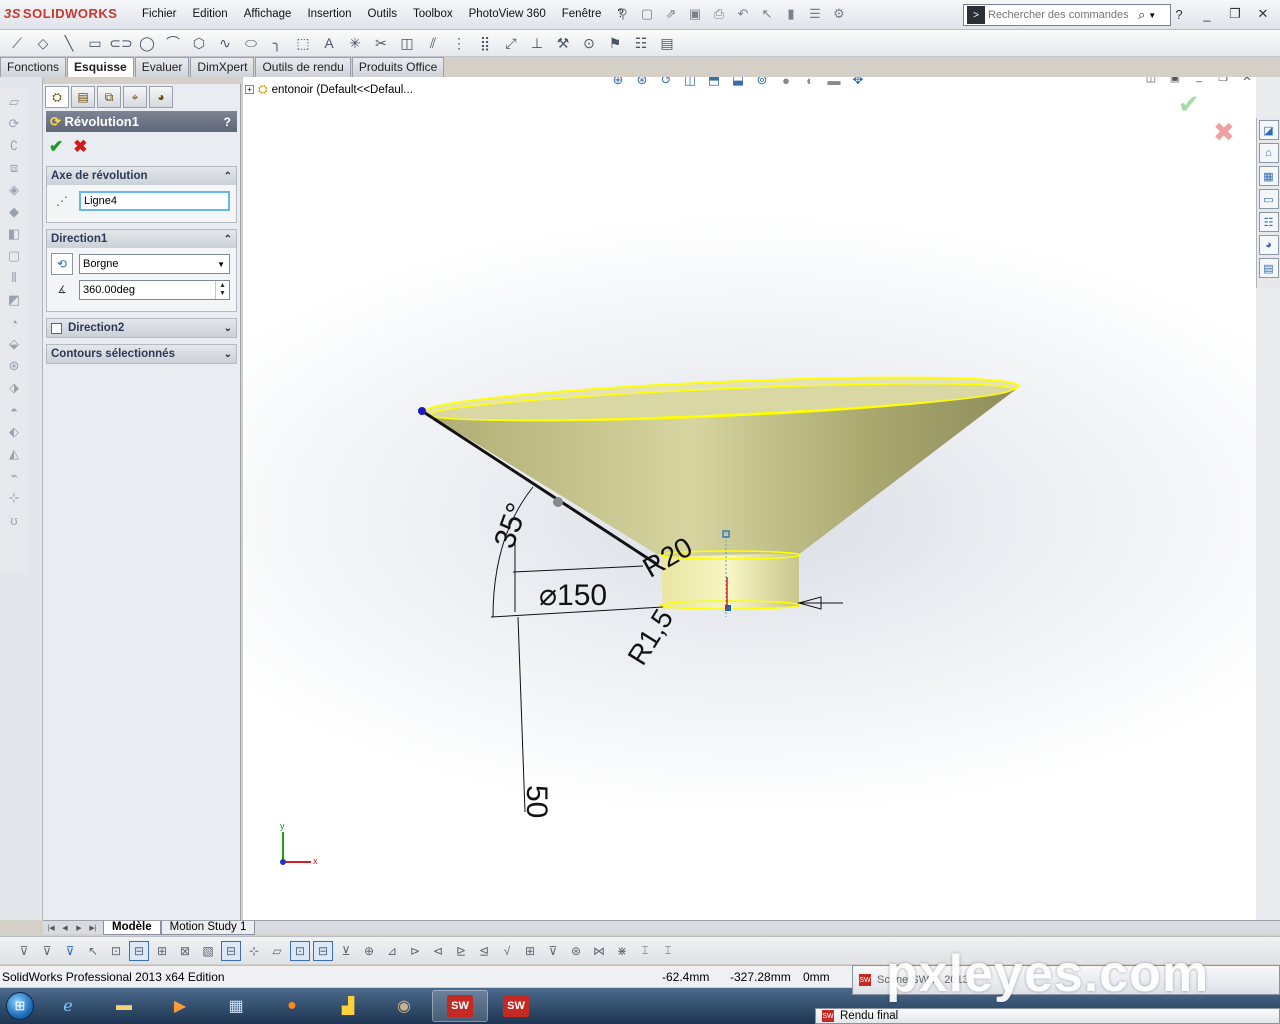 The height and width of the screenshot is (1024, 1280). I want to click on appearance-icon: ●, so click(786, 83).